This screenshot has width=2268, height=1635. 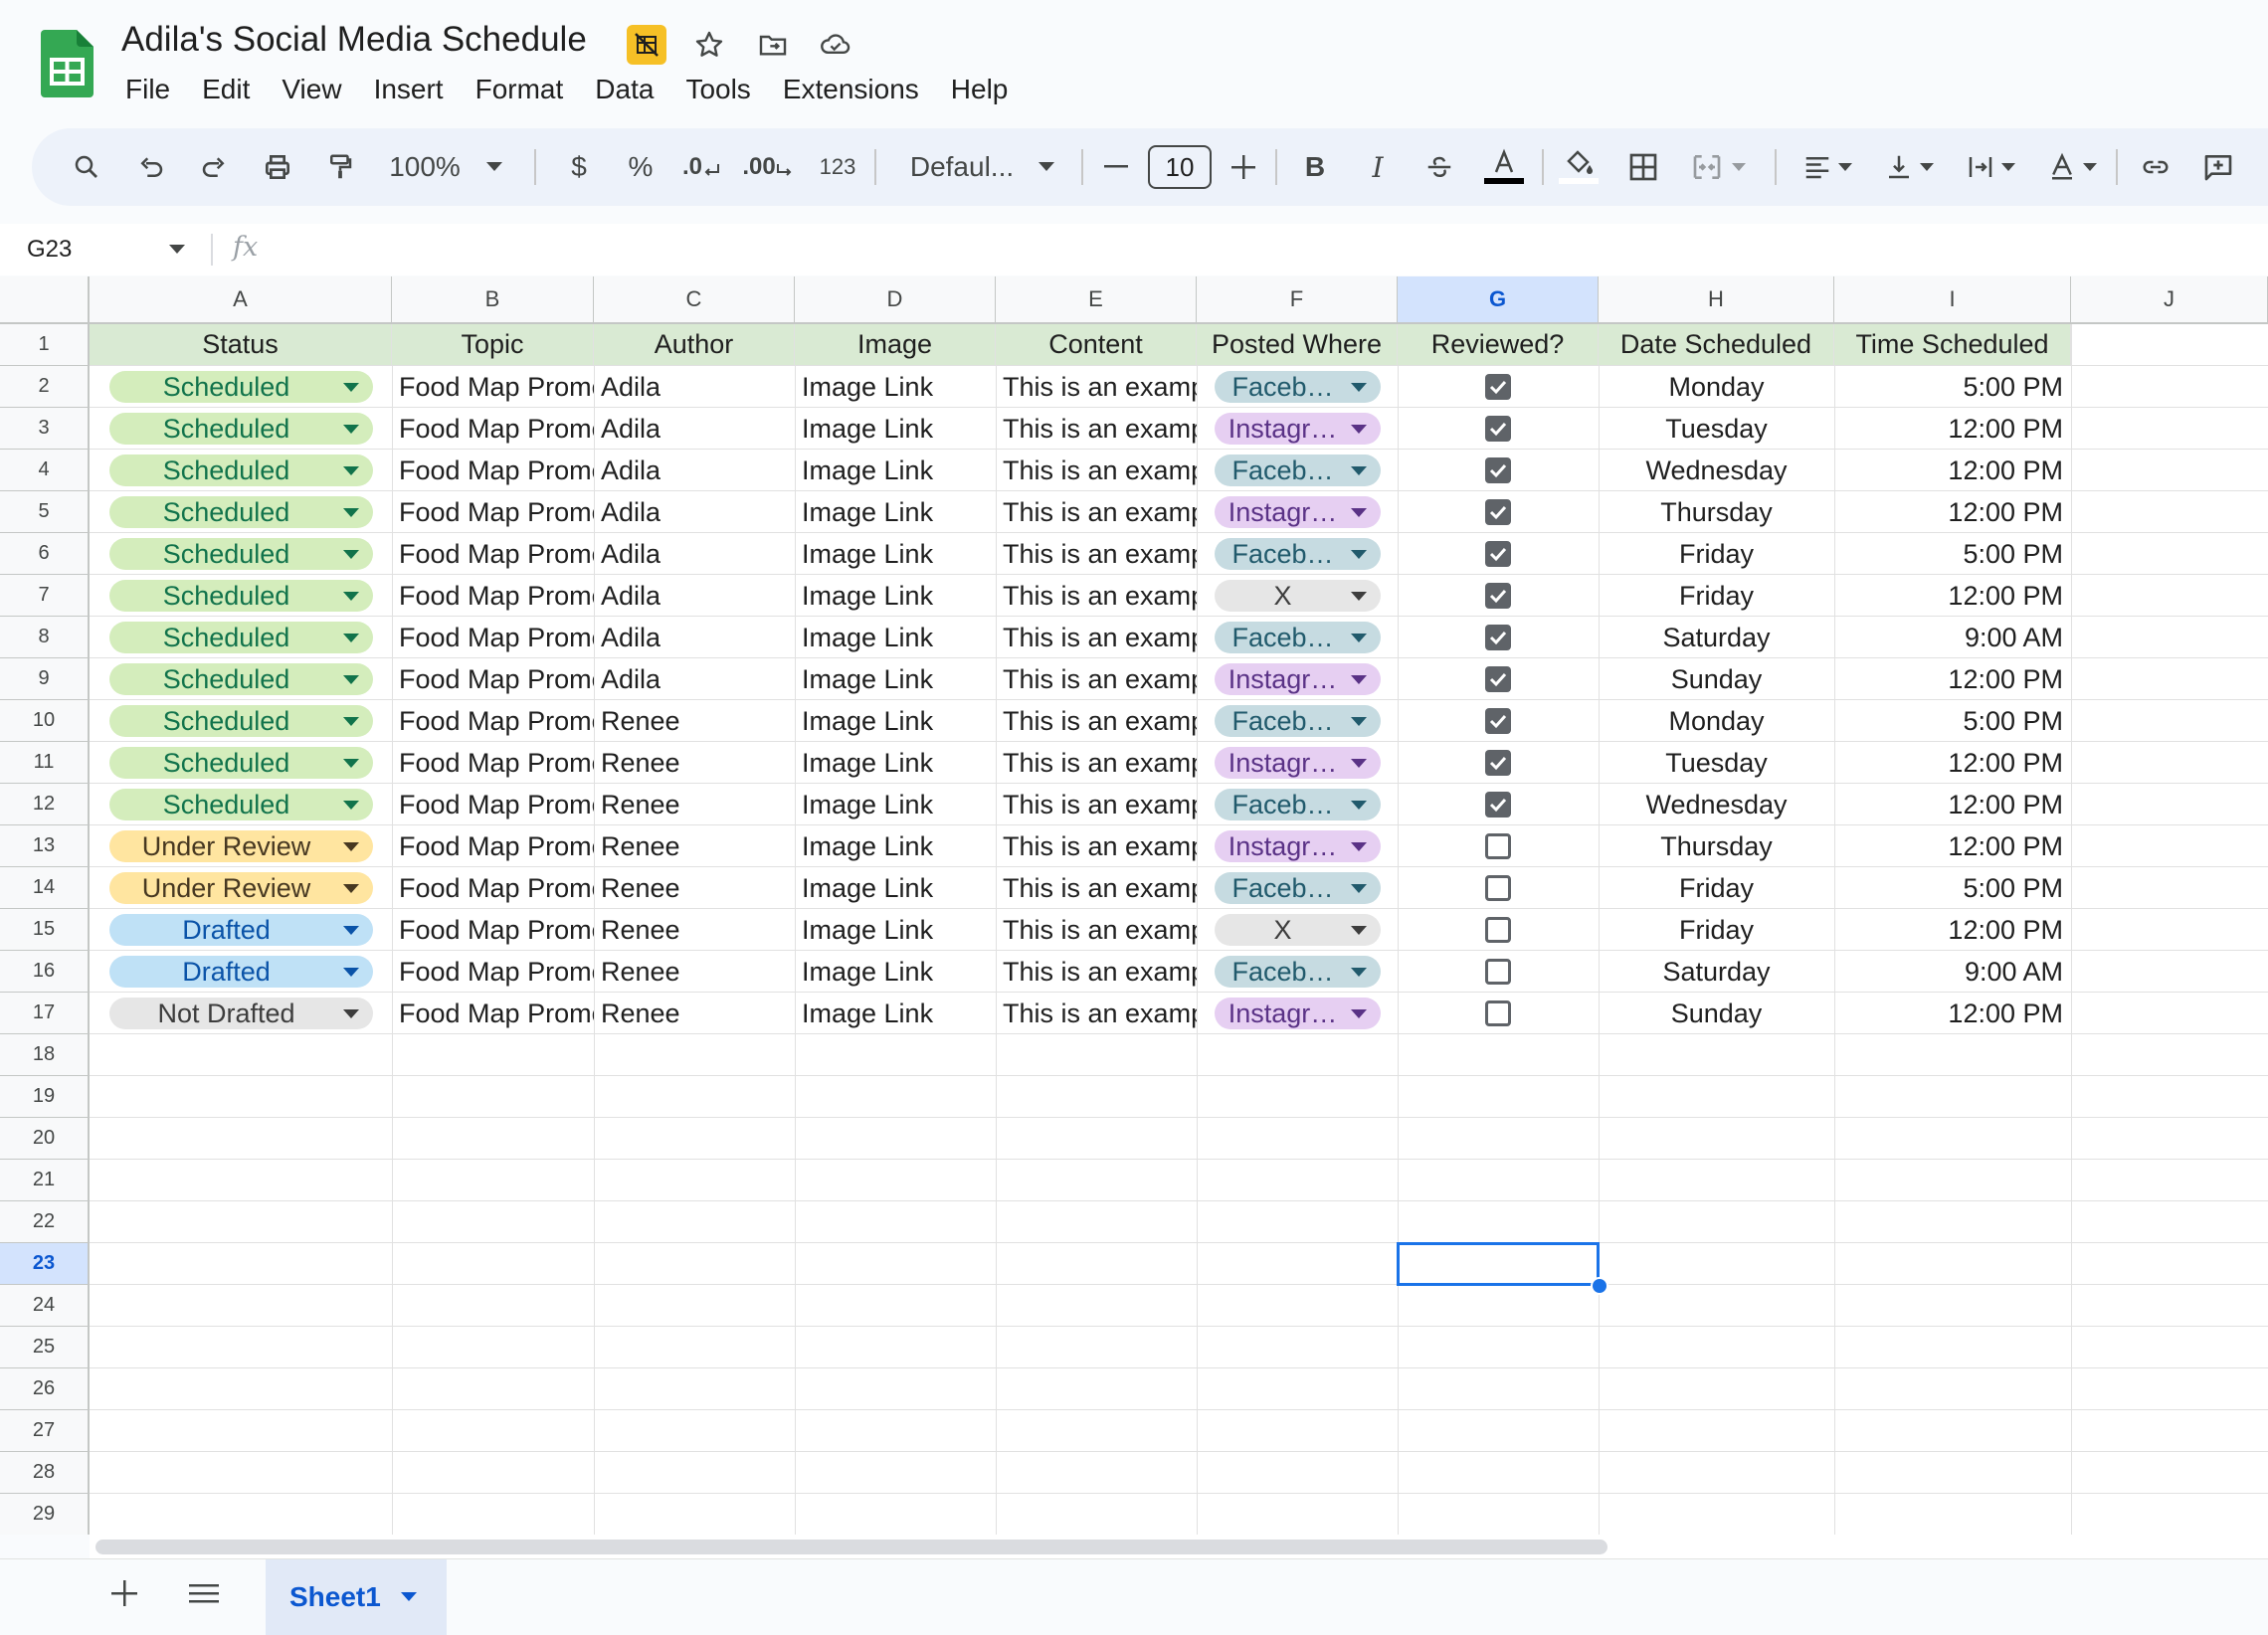 I want to click on row-header-4: 4, so click(x=45, y=470).